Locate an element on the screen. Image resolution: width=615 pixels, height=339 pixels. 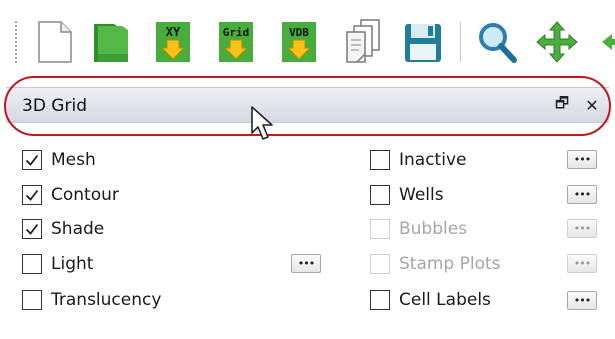
inactive-checkbox is located at coordinates (380, 160).